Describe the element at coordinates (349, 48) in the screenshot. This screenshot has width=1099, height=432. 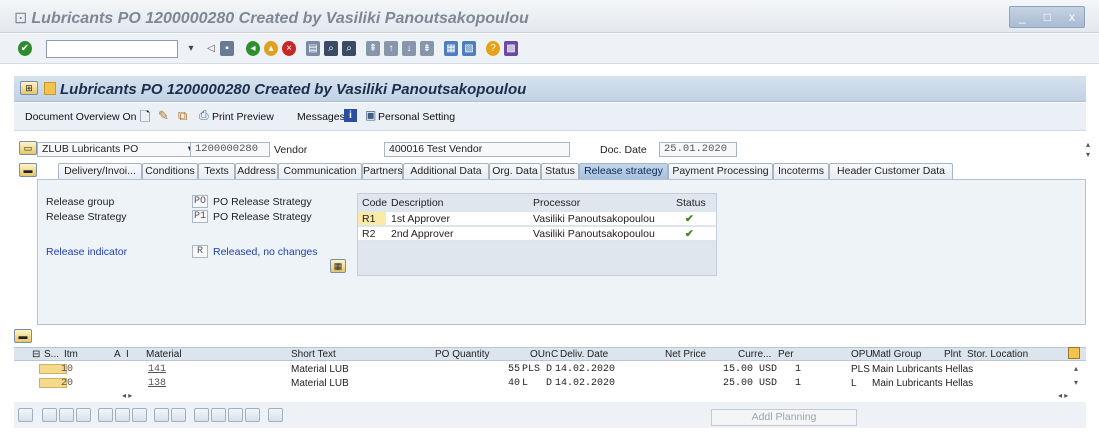
I see `find-next-icon: ⌕` at that location.